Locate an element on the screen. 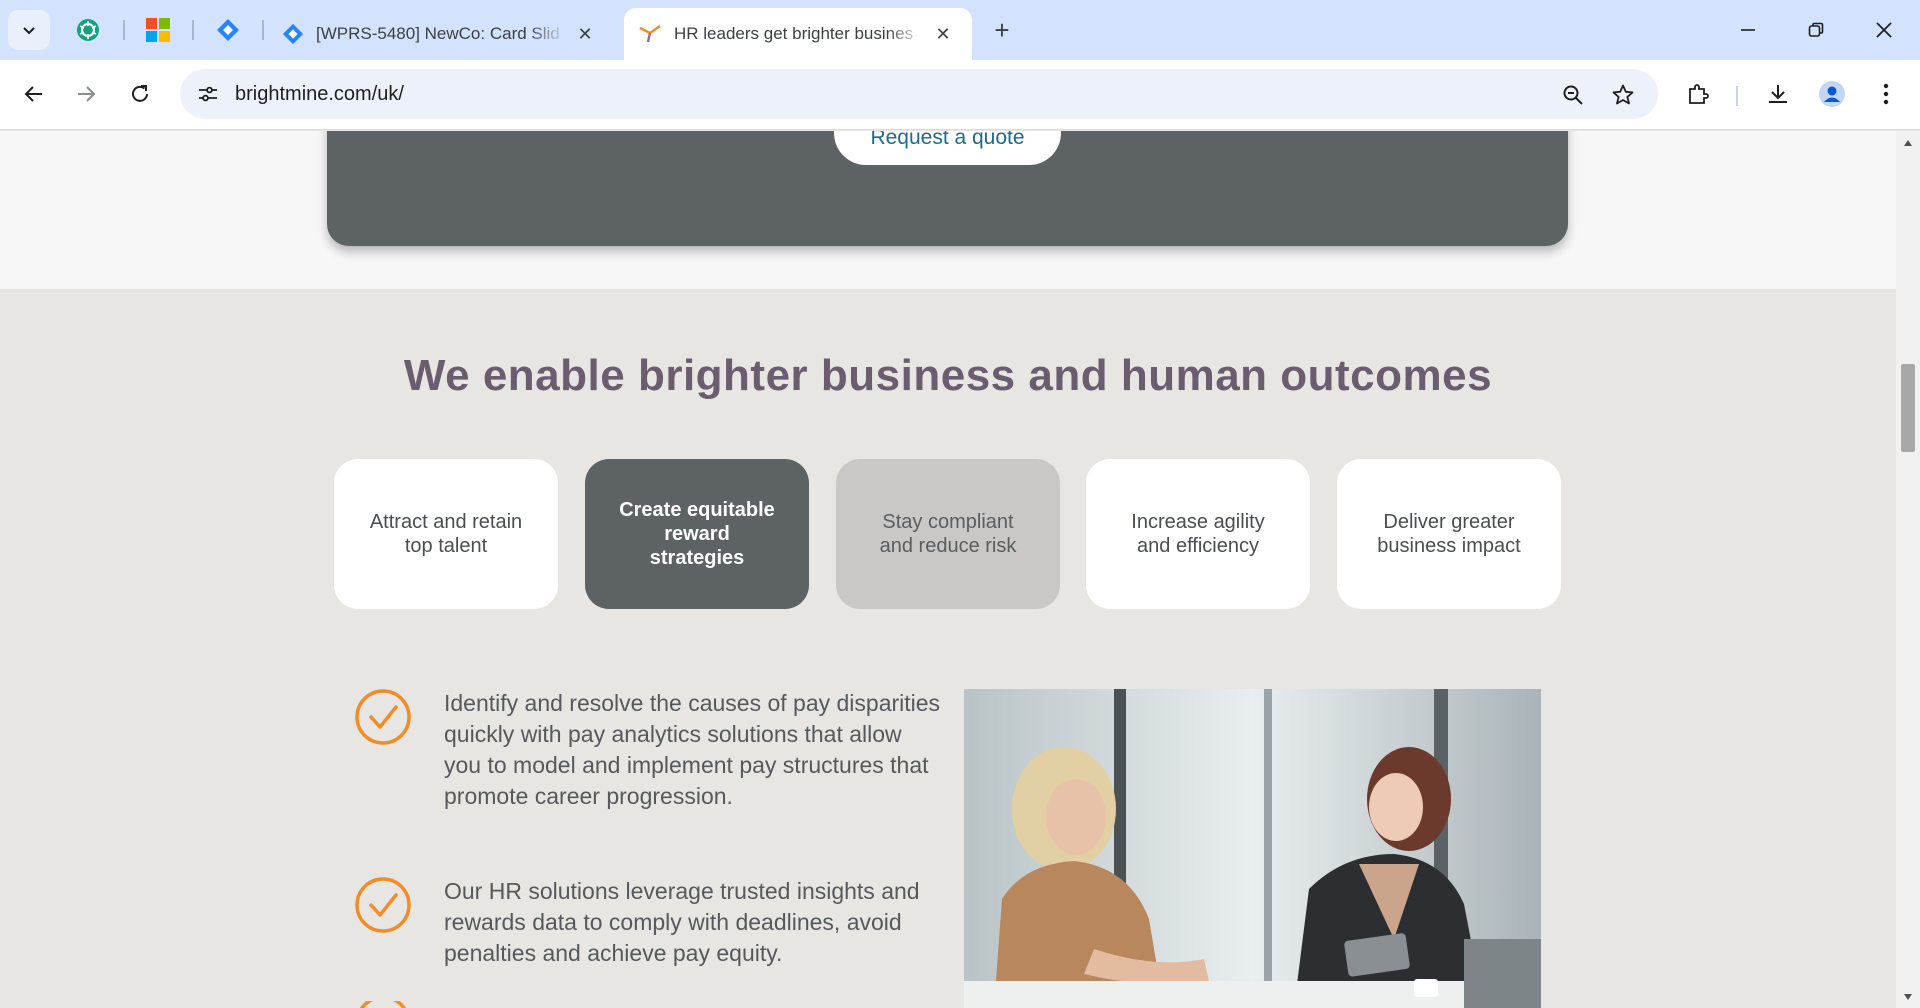  card-stay-compliant: Stay compliant and reduce risk is located at coordinates (948, 534).